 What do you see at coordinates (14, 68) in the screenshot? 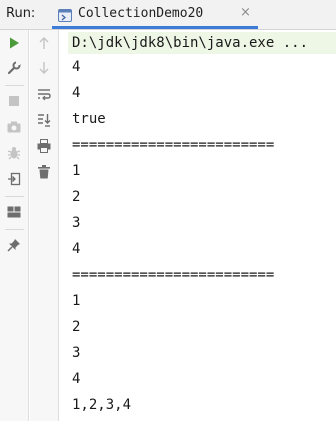
I see `wrench-icon` at bounding box center [14, 68].